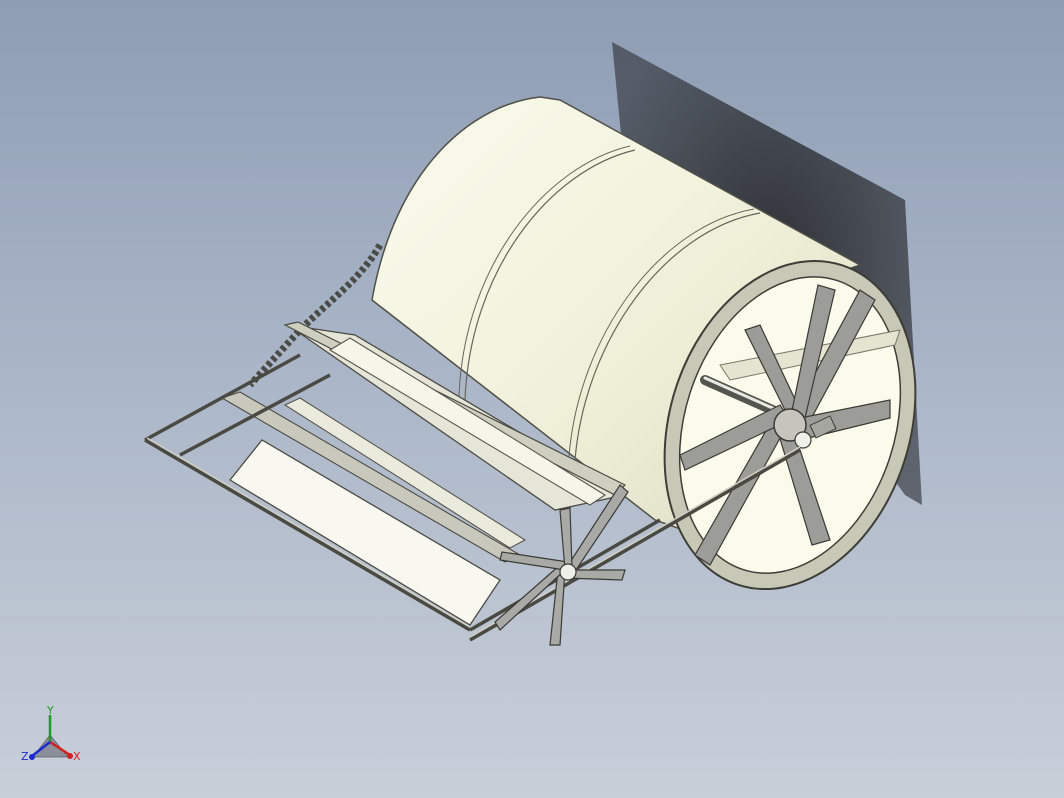 The image size is (1064, 798). Describe the element at coordinates (803, 440) in the screenshot. I see `hub-bolt` at that location.